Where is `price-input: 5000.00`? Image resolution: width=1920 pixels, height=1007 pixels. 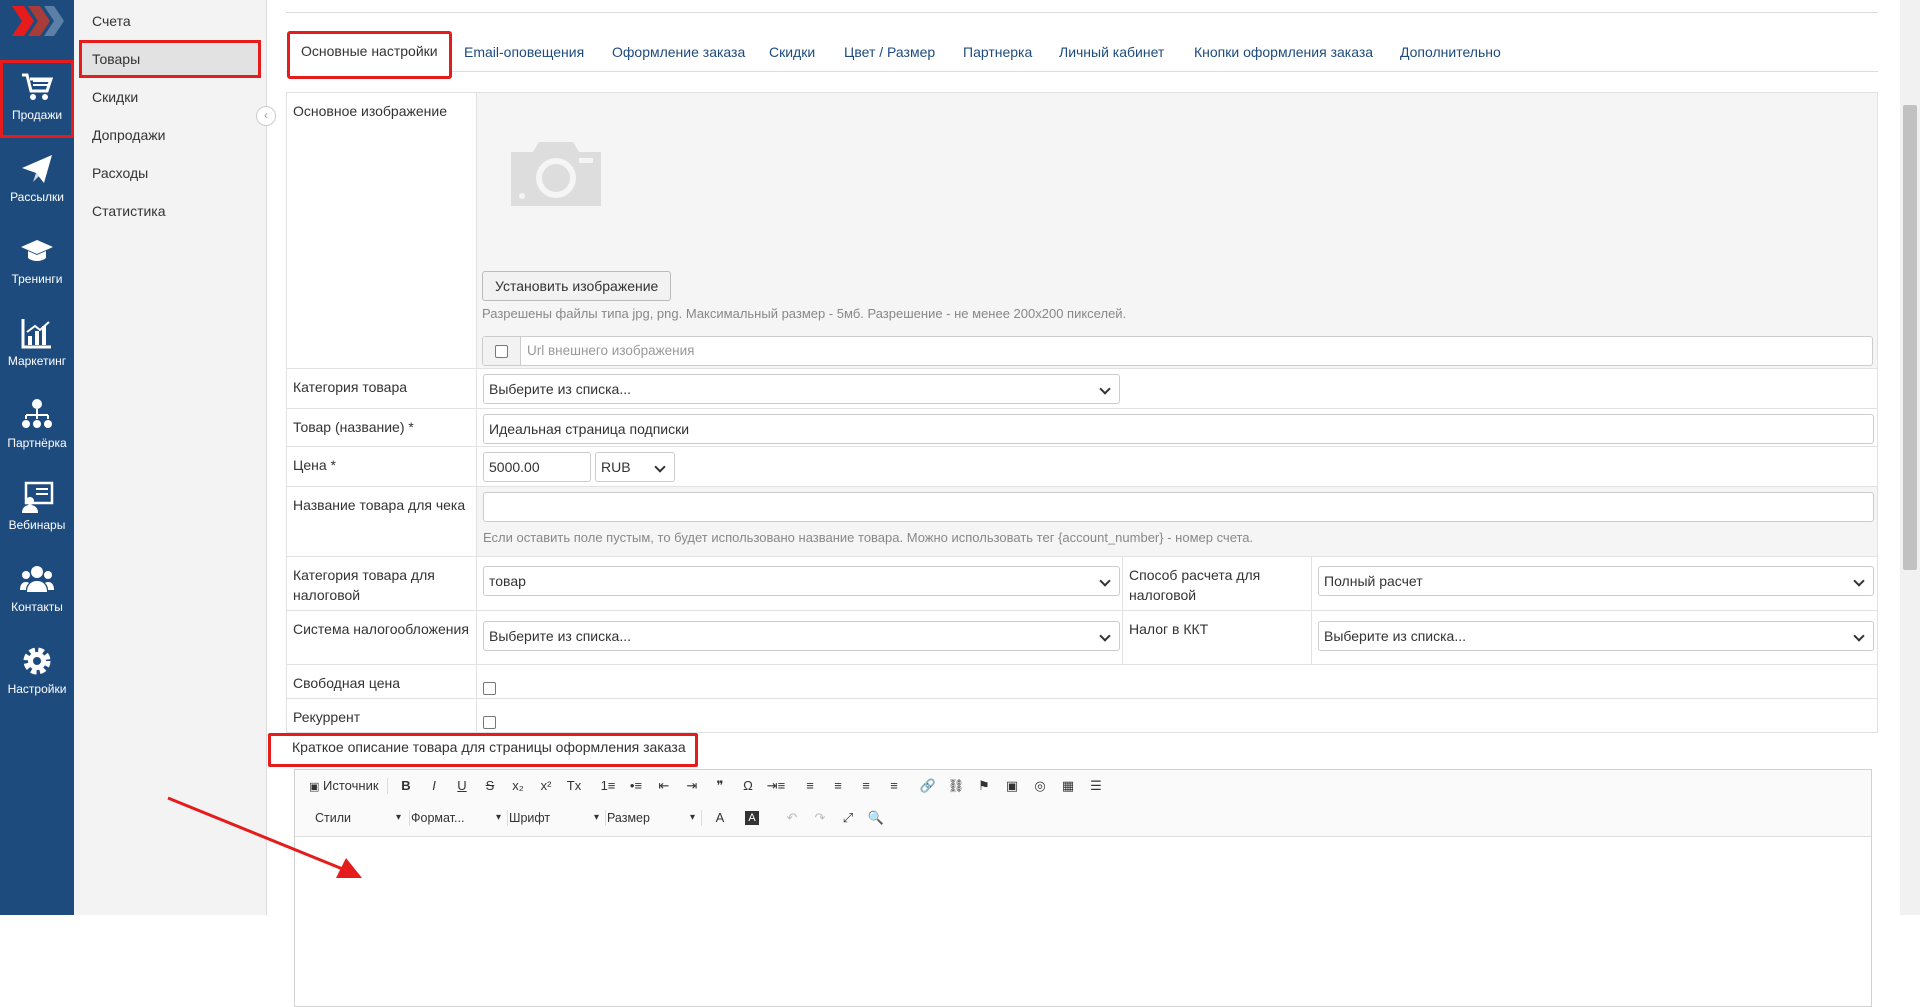 price-input: 5000.00 is located at coordinates (537, 467).